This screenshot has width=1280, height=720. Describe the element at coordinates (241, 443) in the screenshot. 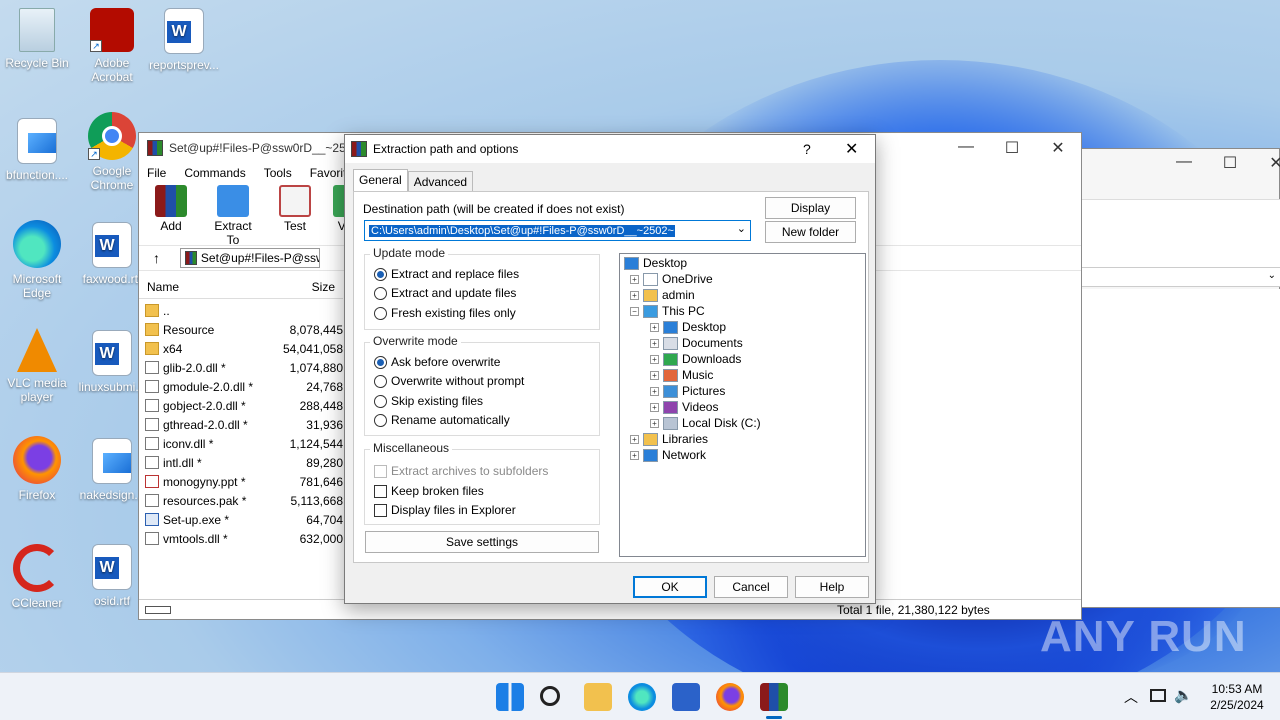

I see `file-row: iconv.dll * 1,124,544` at that location.